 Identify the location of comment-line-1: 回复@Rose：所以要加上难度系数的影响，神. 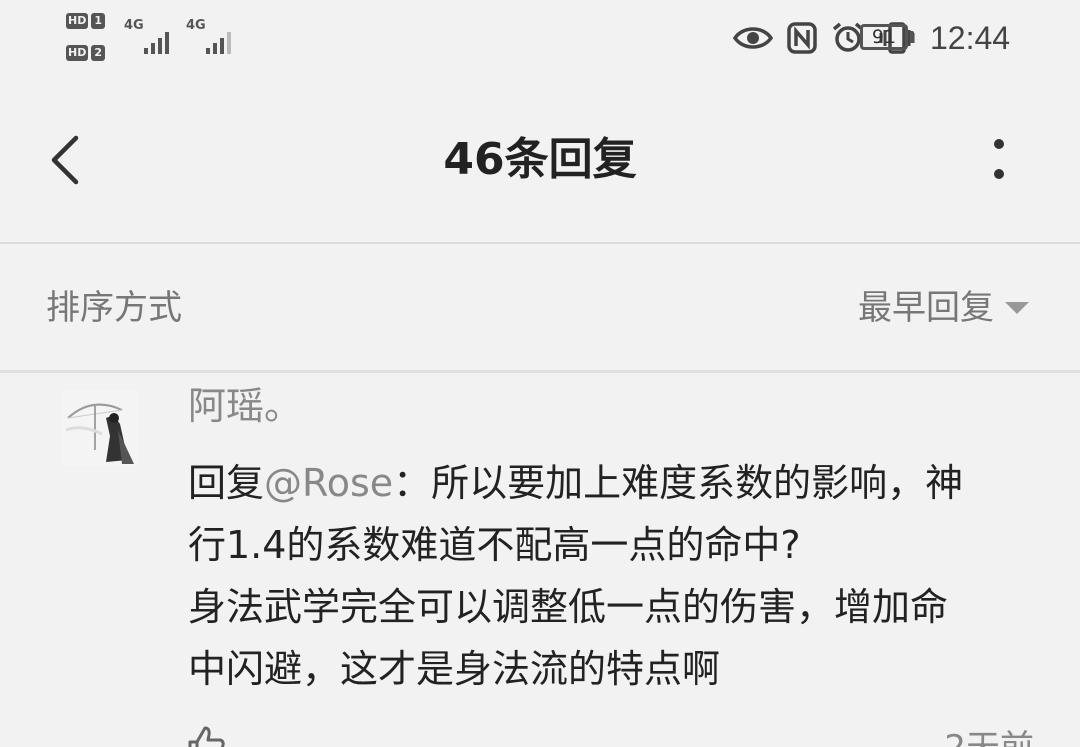
(618, 483).